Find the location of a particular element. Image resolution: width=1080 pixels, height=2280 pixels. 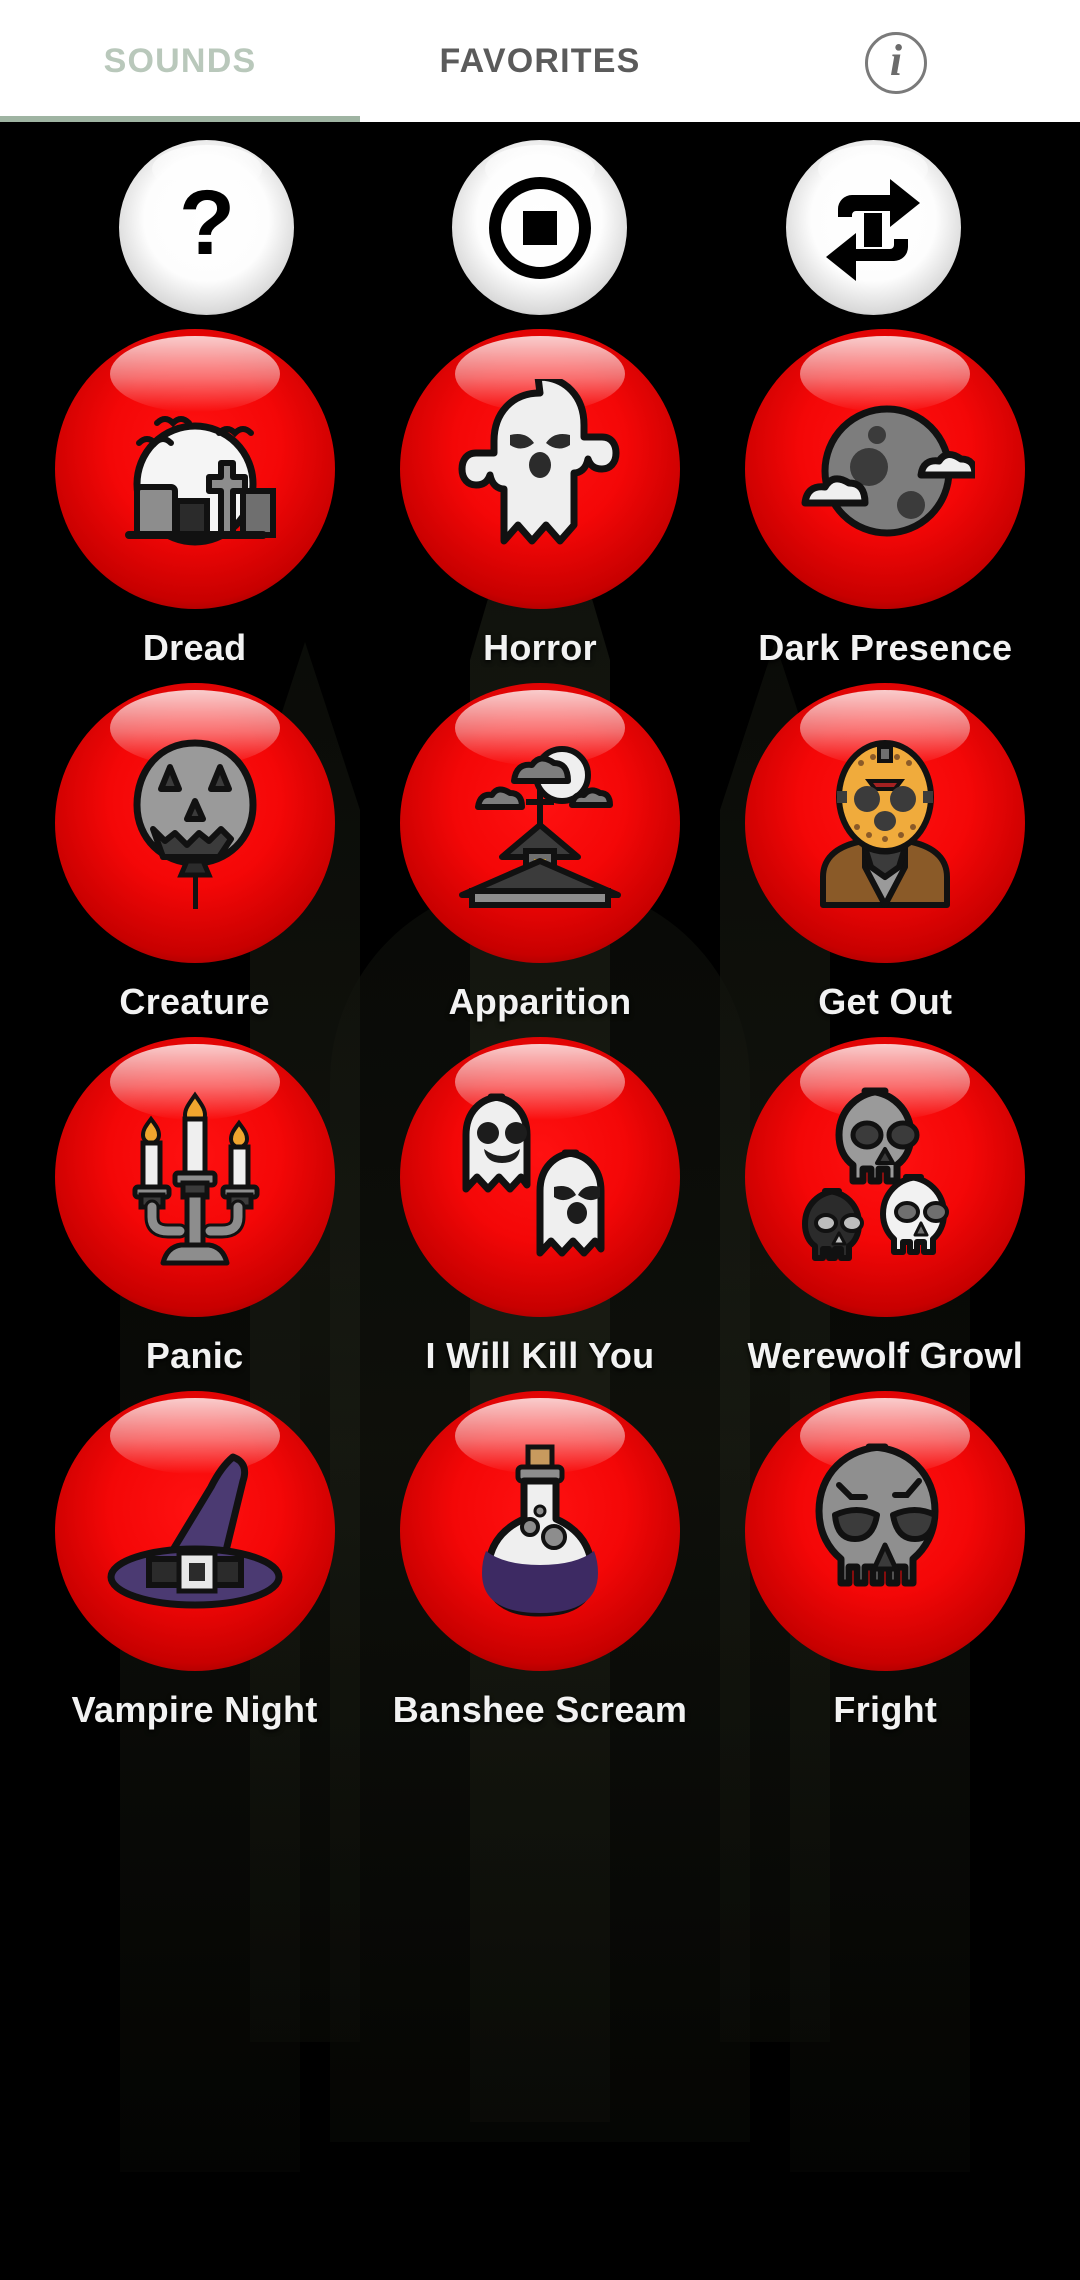

sound-label: Fright is located at coordinates (885, 1709).